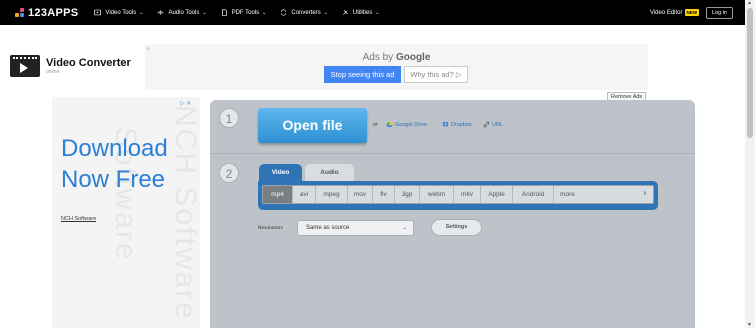 The width and height of the screenshot is (755, 328). Describe the element at coordinates (355, 228) in the screenshot. I see `resolution-select: Same as source ⌄` at that location.